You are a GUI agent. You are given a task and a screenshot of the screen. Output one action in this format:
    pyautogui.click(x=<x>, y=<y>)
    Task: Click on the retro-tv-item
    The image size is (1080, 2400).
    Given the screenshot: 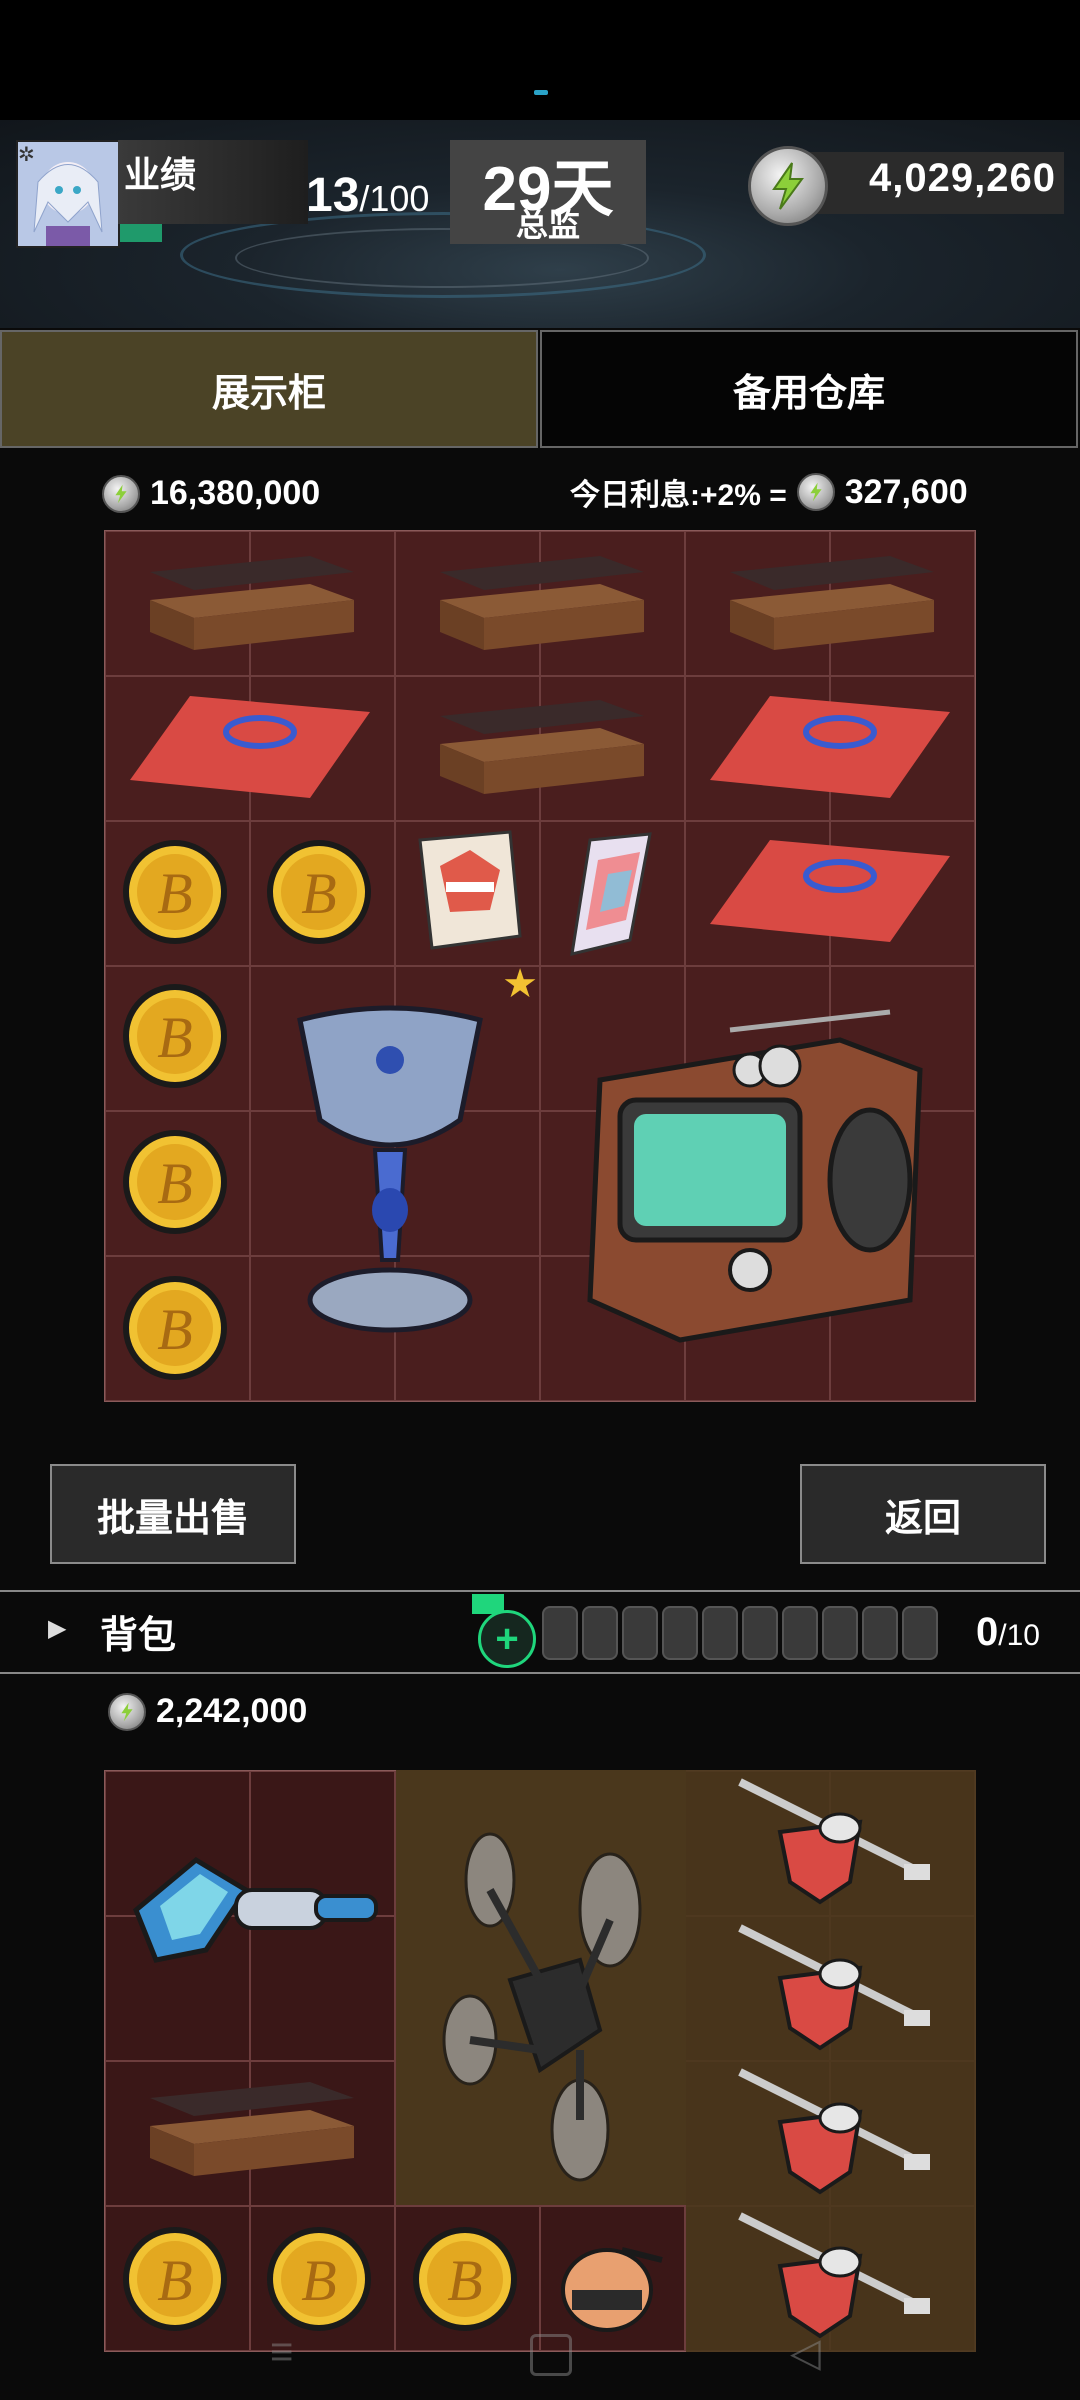 What is the action you would take?
    pyautogui.click(x=760, y=1180)
    